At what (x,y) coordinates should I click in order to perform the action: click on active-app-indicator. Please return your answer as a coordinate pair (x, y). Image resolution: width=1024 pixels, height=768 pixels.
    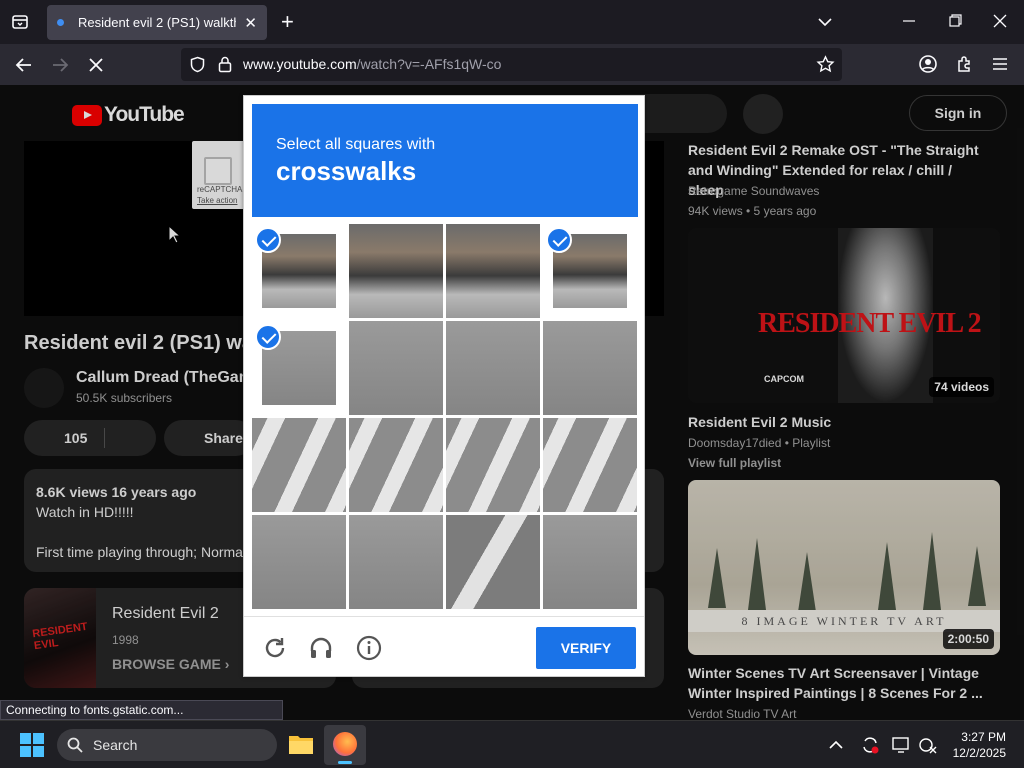
    Looking at the image, I should click on (345, 762).